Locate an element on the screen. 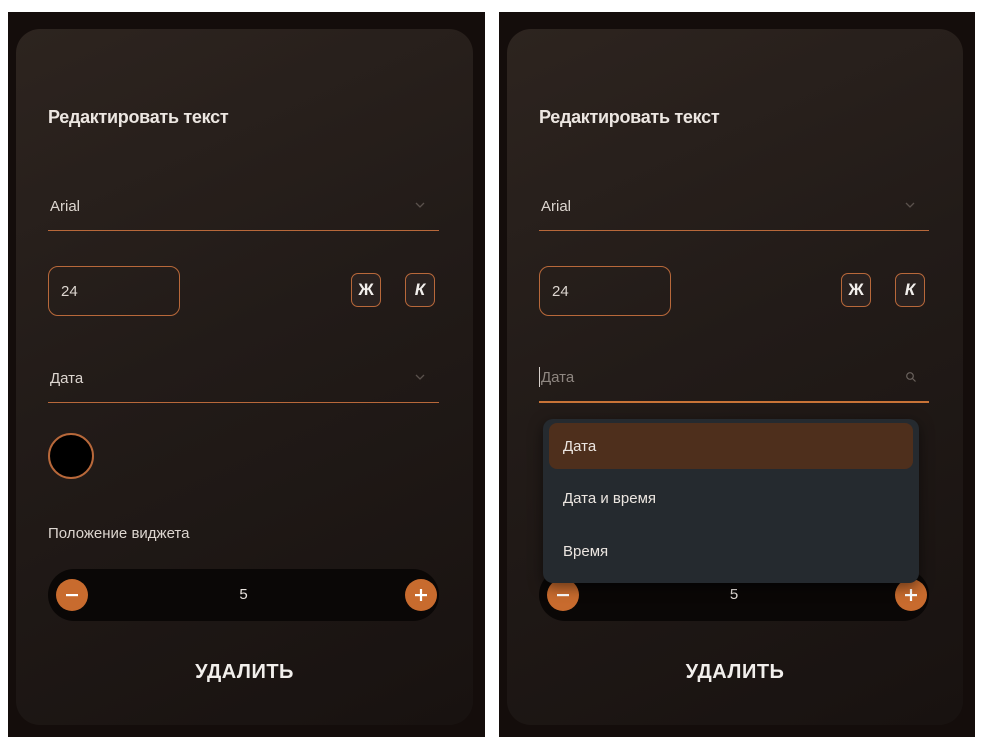 The width and height of the screenshot is (982, 749). dropdown-option-date: Дата is located at coordinates (731, 446).